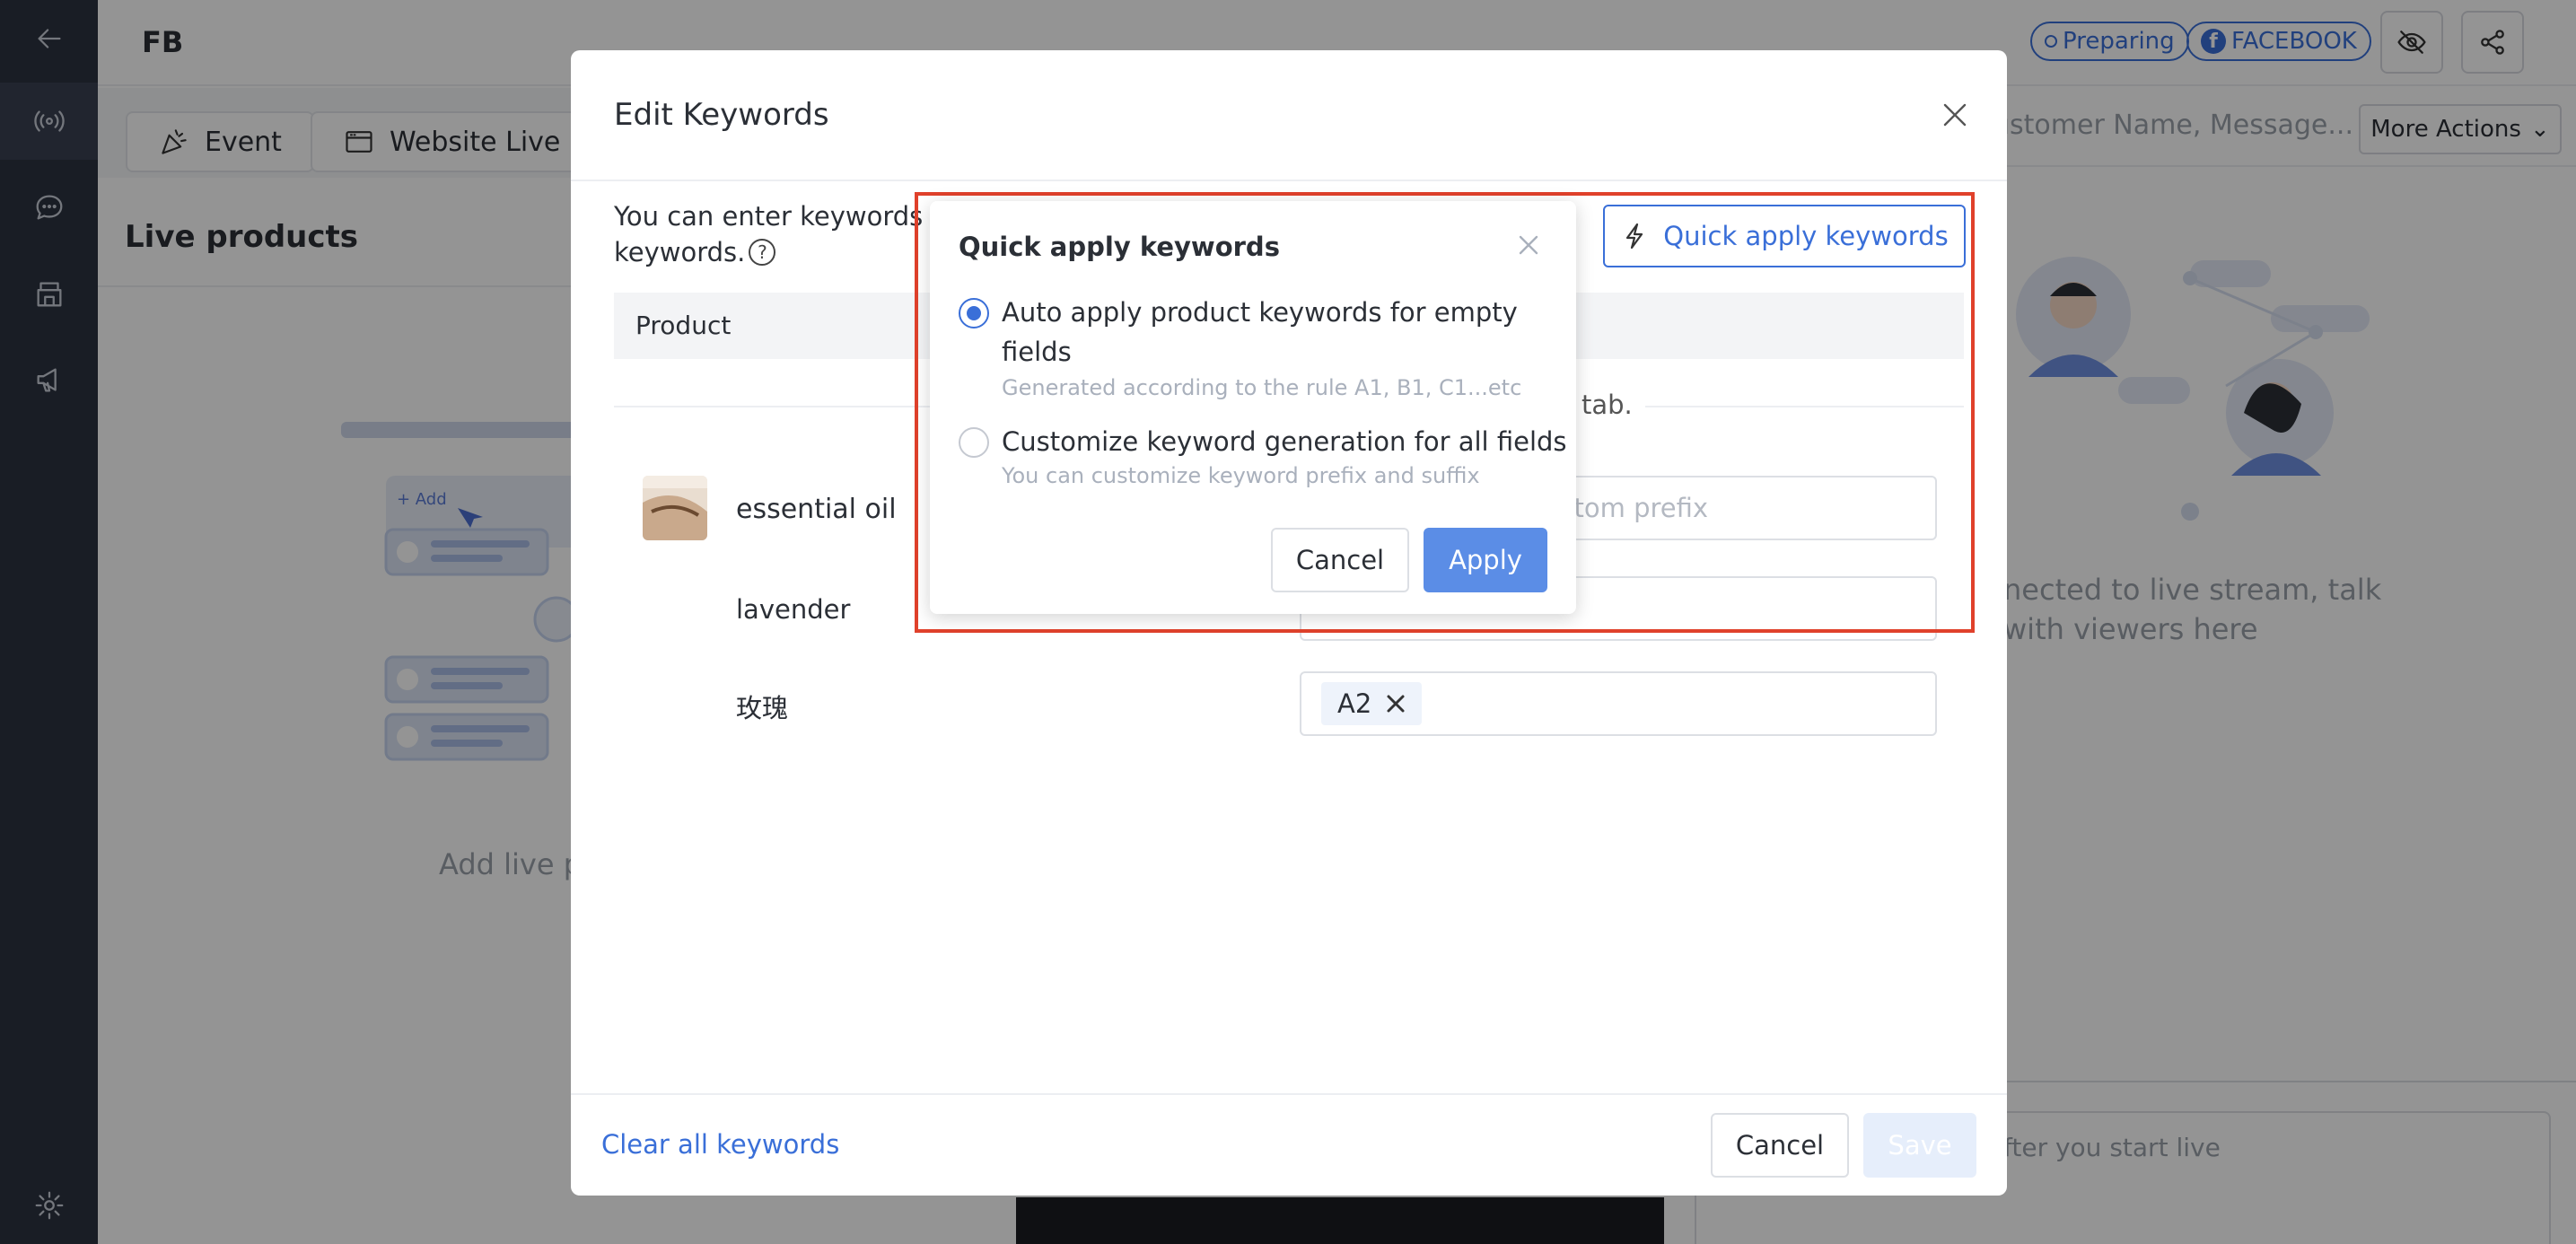 The image size is (2576, 1244). What do you see at coordinates (683, 325) in the screenshot?
I see `column-header-product: Product` at bounding box center [683, 325].